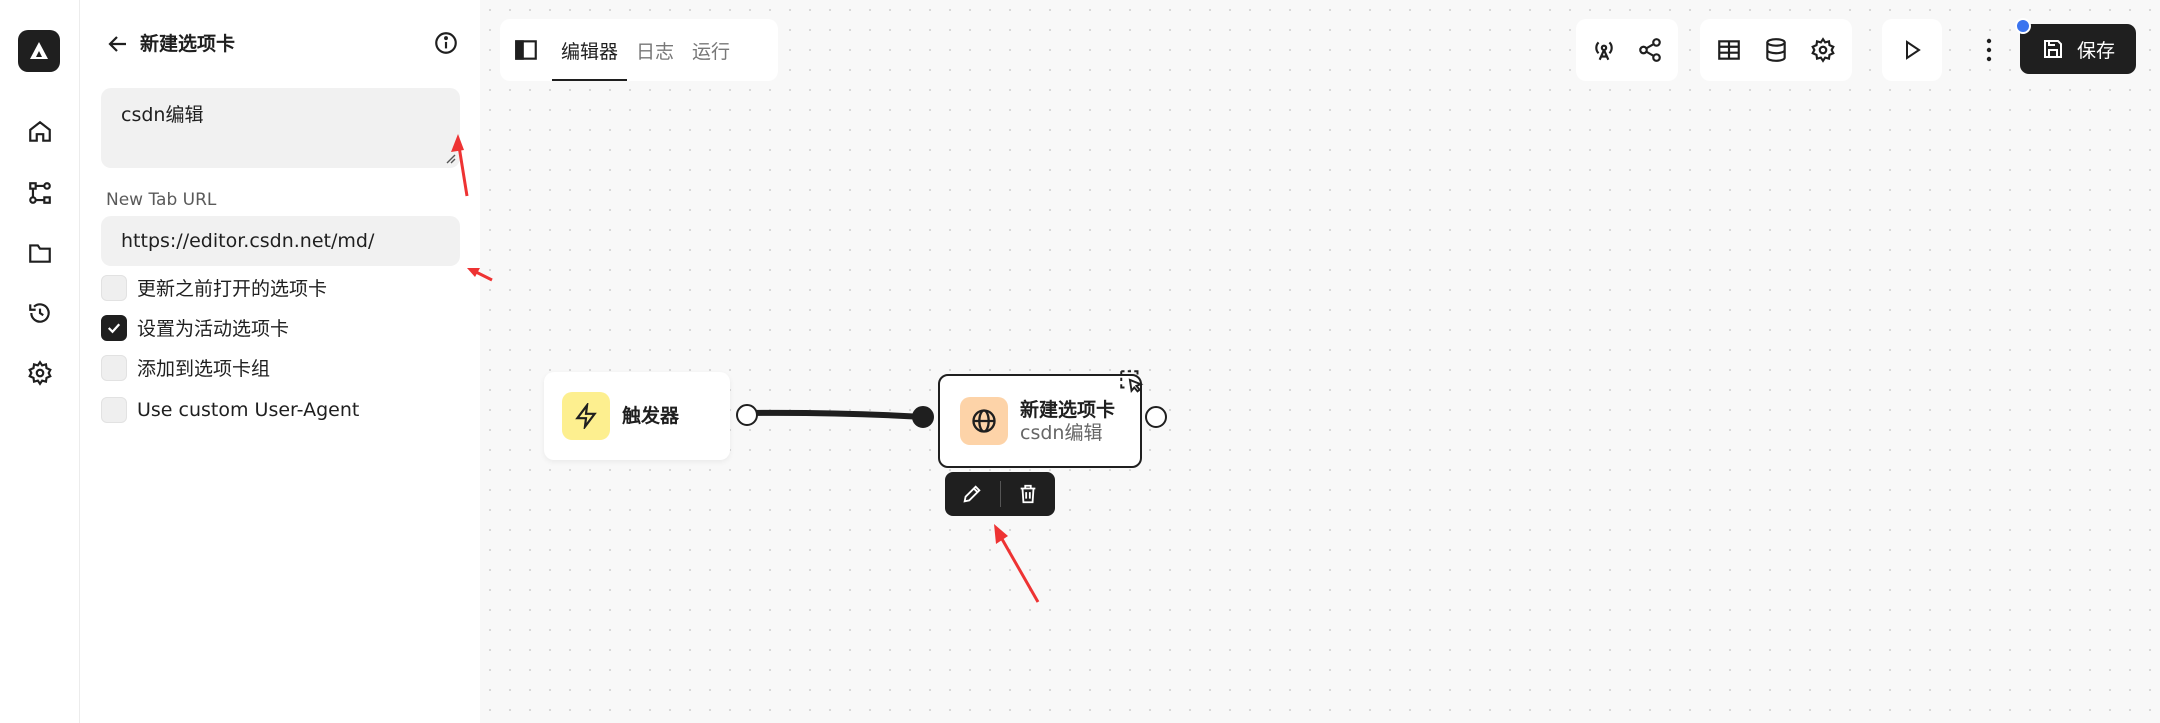 The height and width of the screenshot is (723, 2160). I want to click on sidebar-icon, so click(526, 50).